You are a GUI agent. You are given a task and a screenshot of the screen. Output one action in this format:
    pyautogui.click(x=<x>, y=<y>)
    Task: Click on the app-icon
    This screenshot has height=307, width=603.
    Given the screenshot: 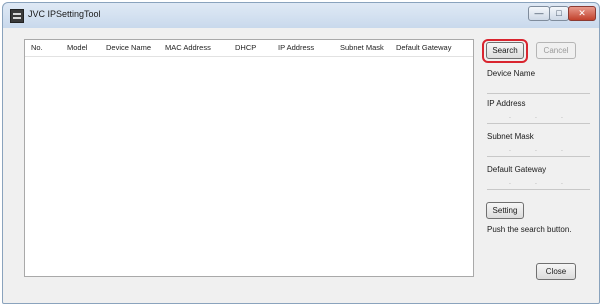 What is the action you would take?
    pyautogui.click(x=17, y=16)
    